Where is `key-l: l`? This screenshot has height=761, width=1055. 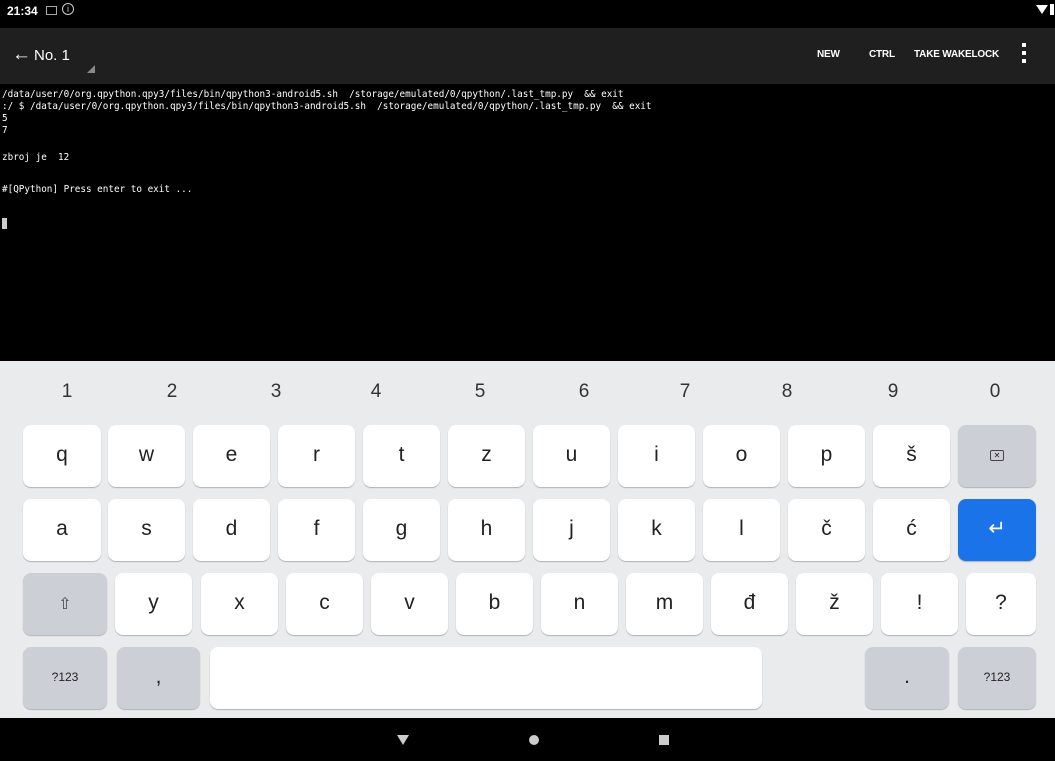
key-l: l is located at coordinates (741, 530).